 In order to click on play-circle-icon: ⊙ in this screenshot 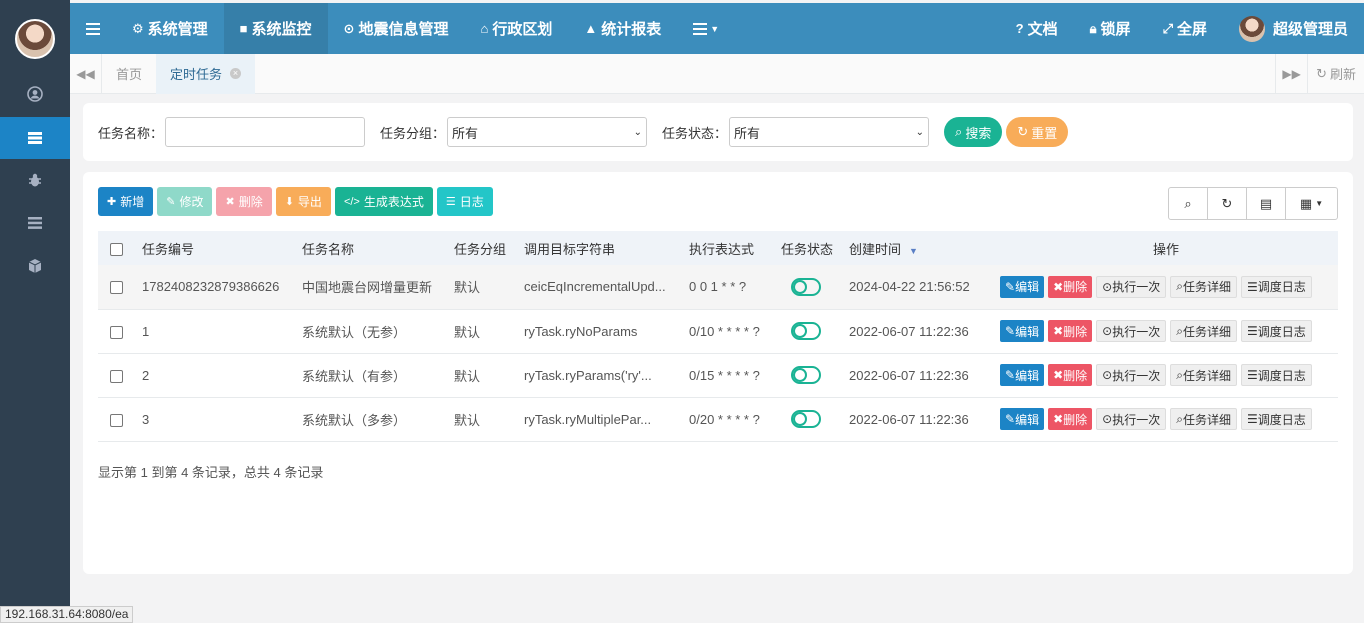, I will do `click(1107, 419)`.